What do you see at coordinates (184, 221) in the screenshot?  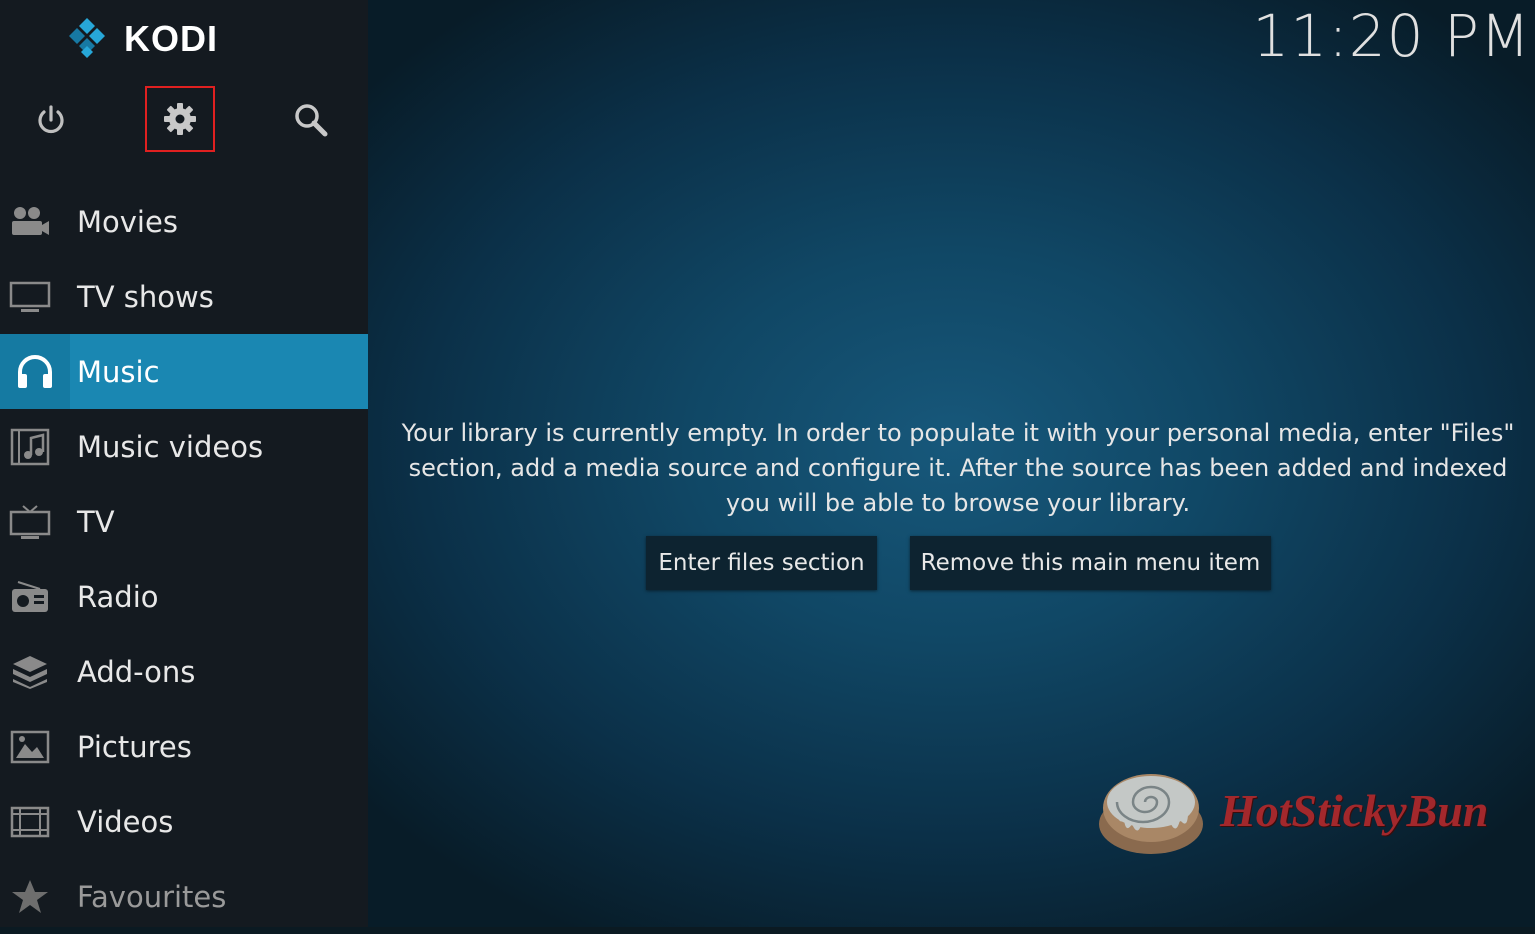 I see `menu-item-movies: Movies` at bounding box center [184, 221].